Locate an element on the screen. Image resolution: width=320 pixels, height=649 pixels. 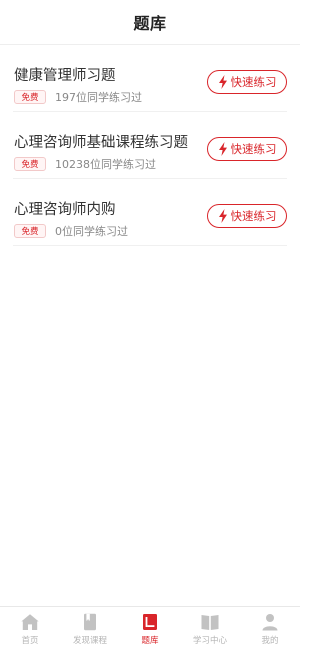
tab-mine: 我的 is located at coordinates (270, 628).